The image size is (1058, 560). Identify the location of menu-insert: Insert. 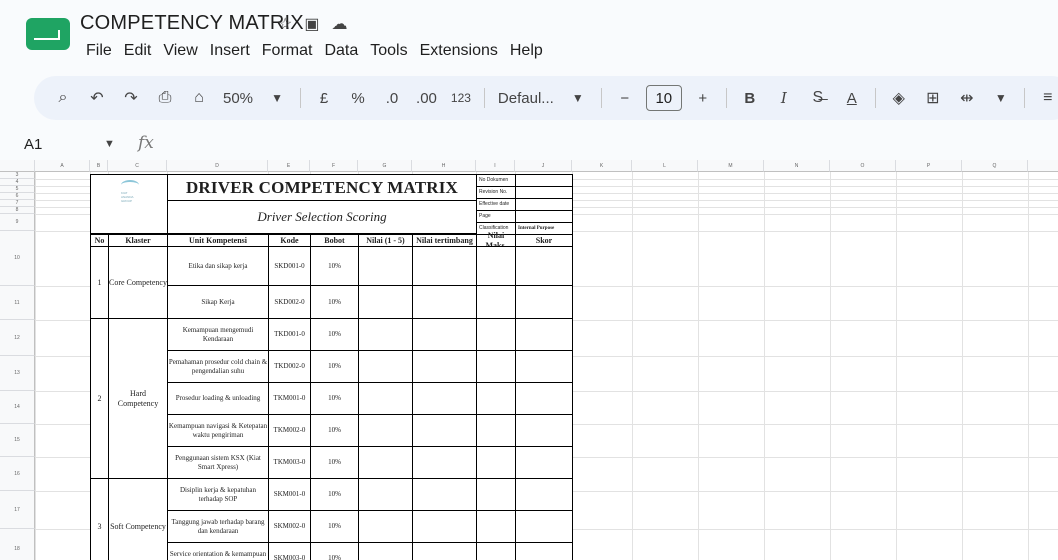
(230, 51).